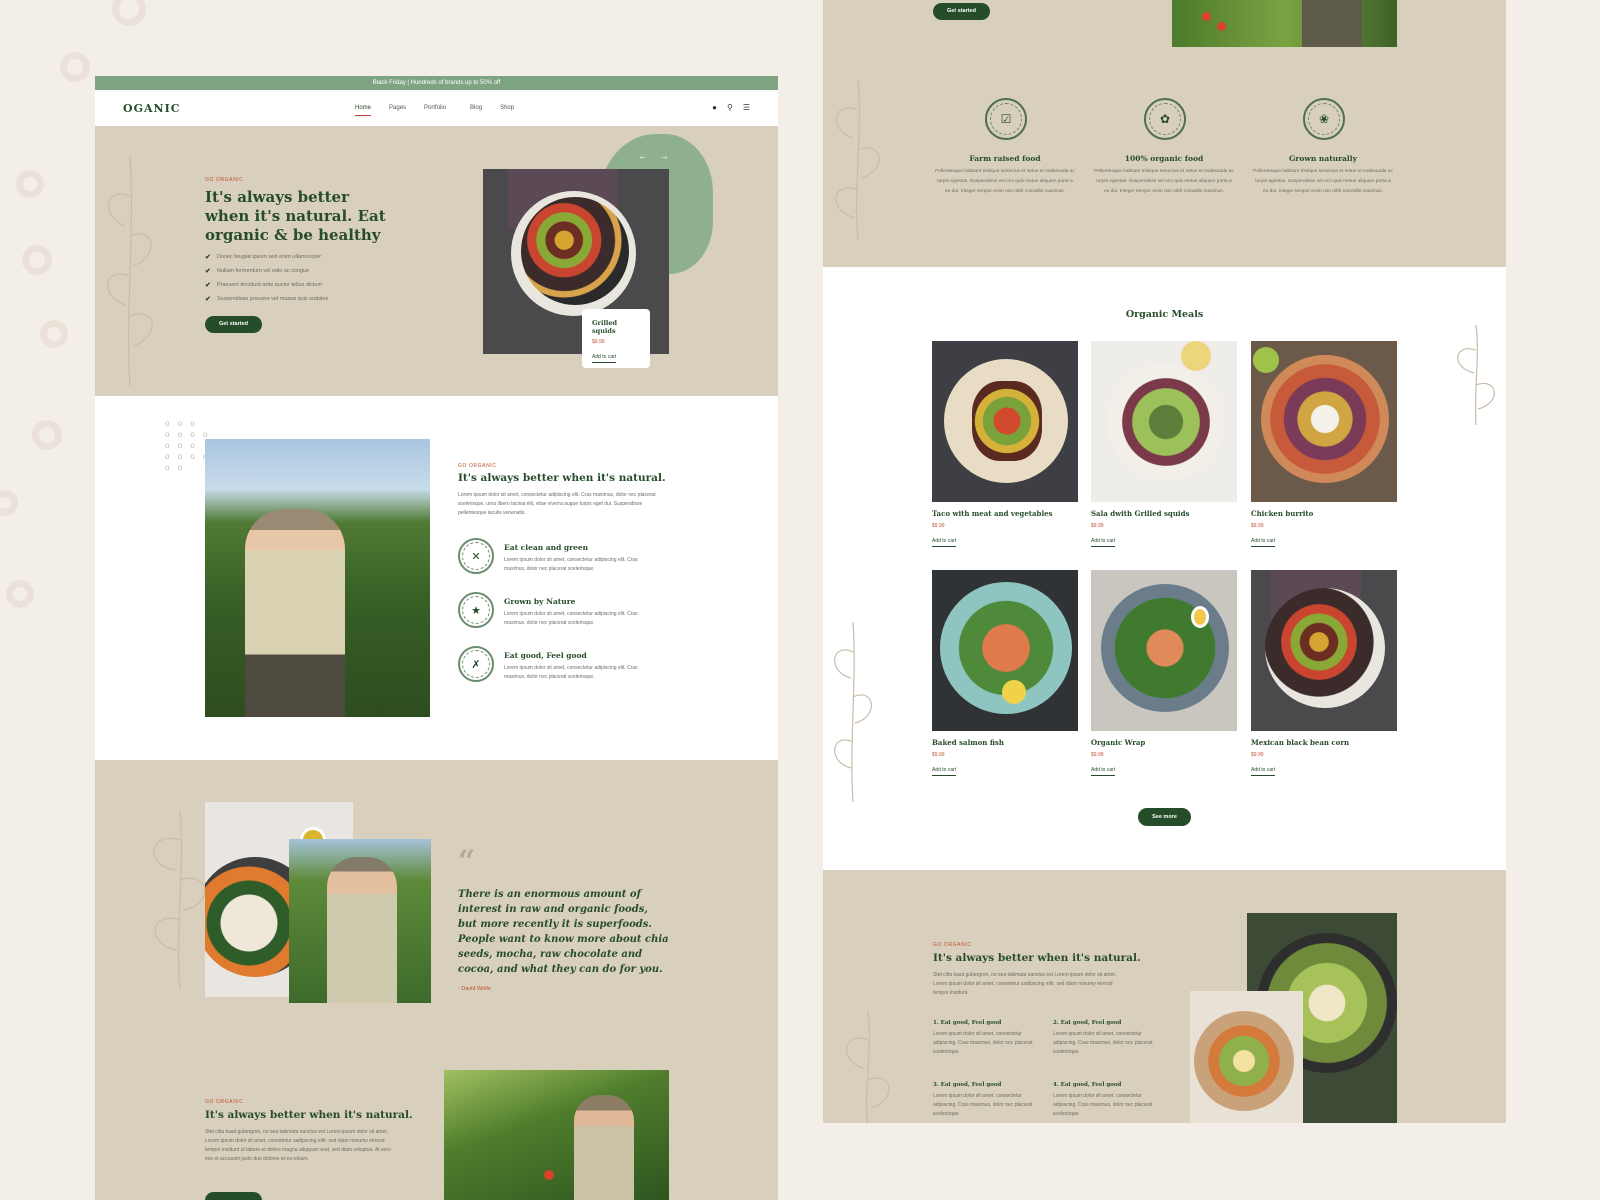  I want to click on meal-card: Baked salmon fish $9.99 Add to cart, so click(1005, 673).